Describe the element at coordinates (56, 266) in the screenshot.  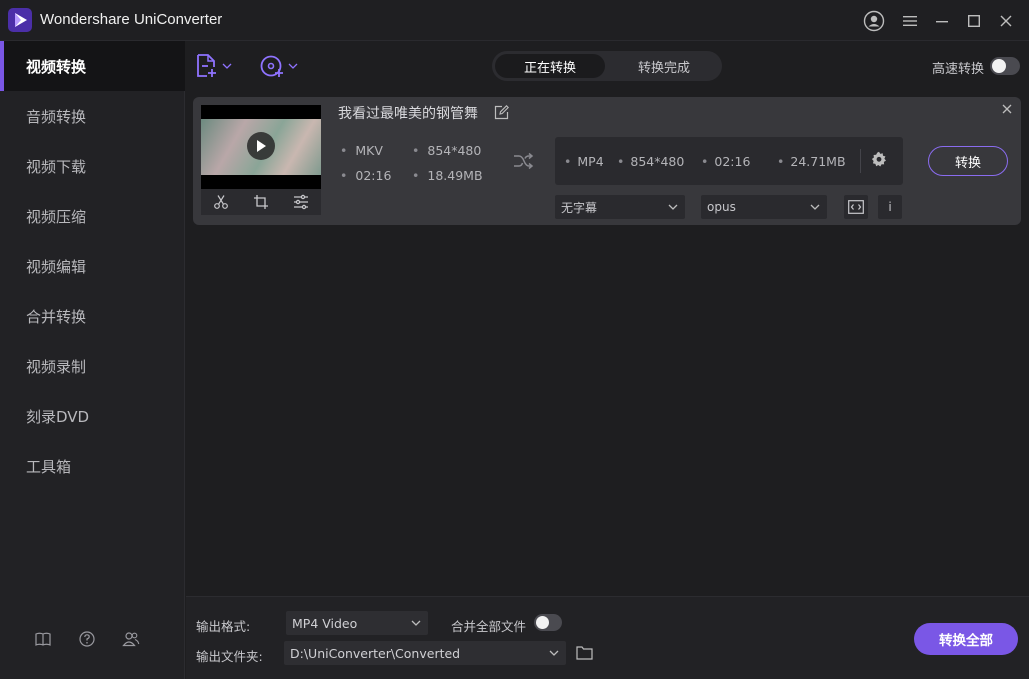
I see `sidebar-item-label: 视频编辑` at that location.